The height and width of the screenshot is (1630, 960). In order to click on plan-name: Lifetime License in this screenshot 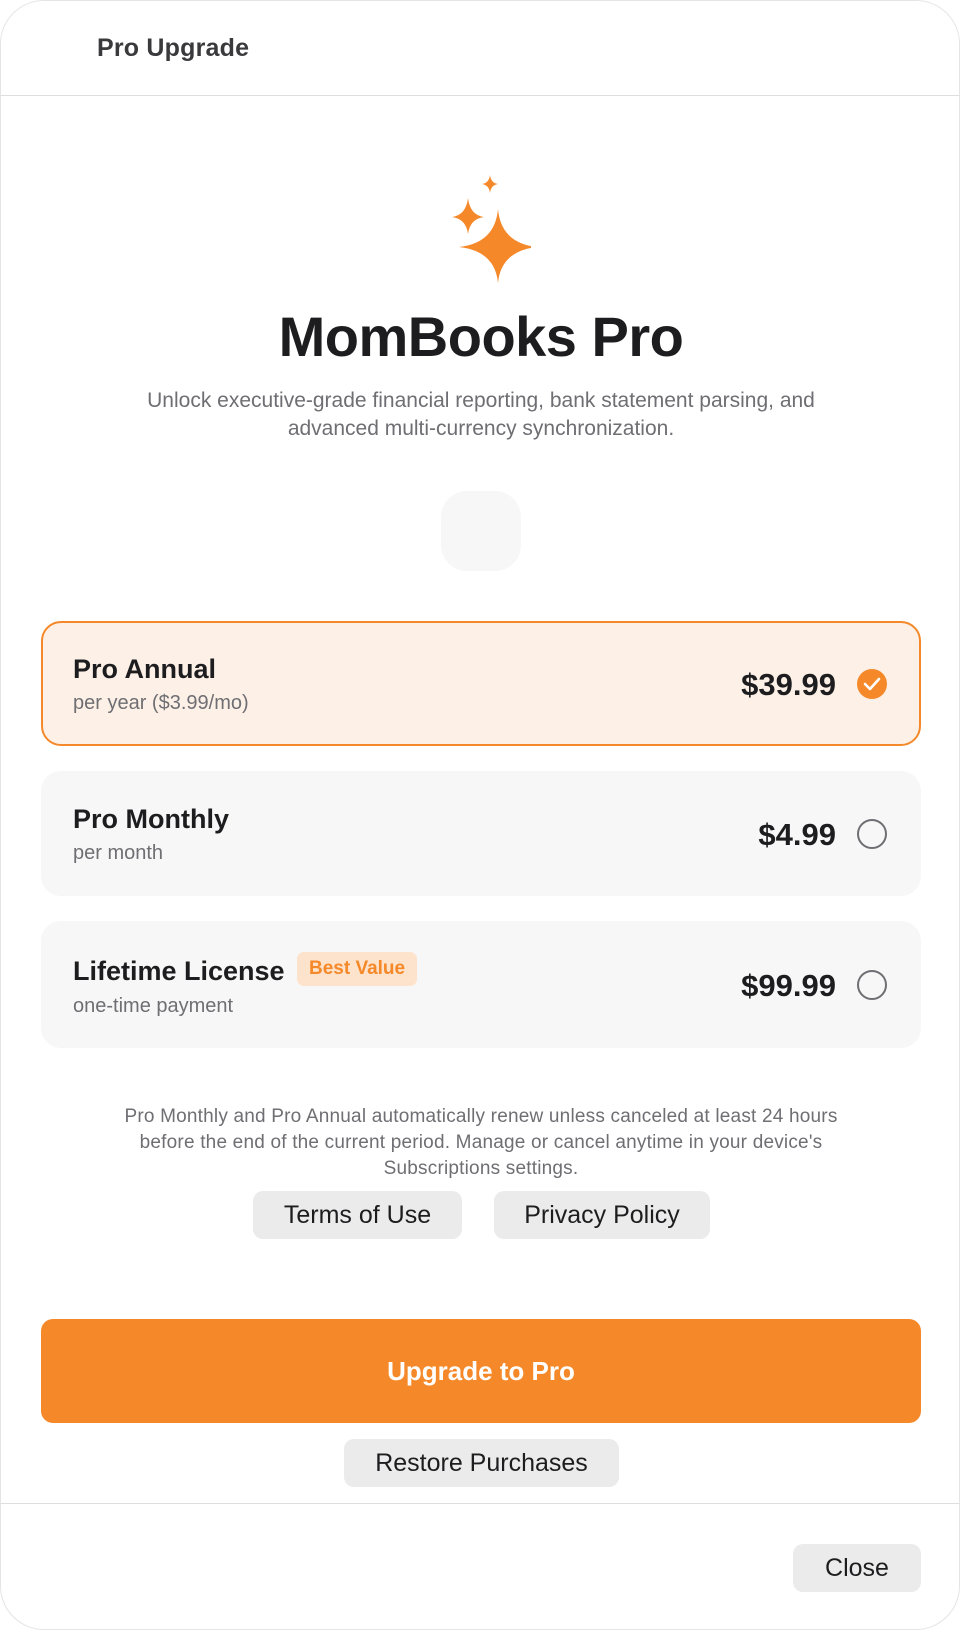, I will do `click(179, 971)`.